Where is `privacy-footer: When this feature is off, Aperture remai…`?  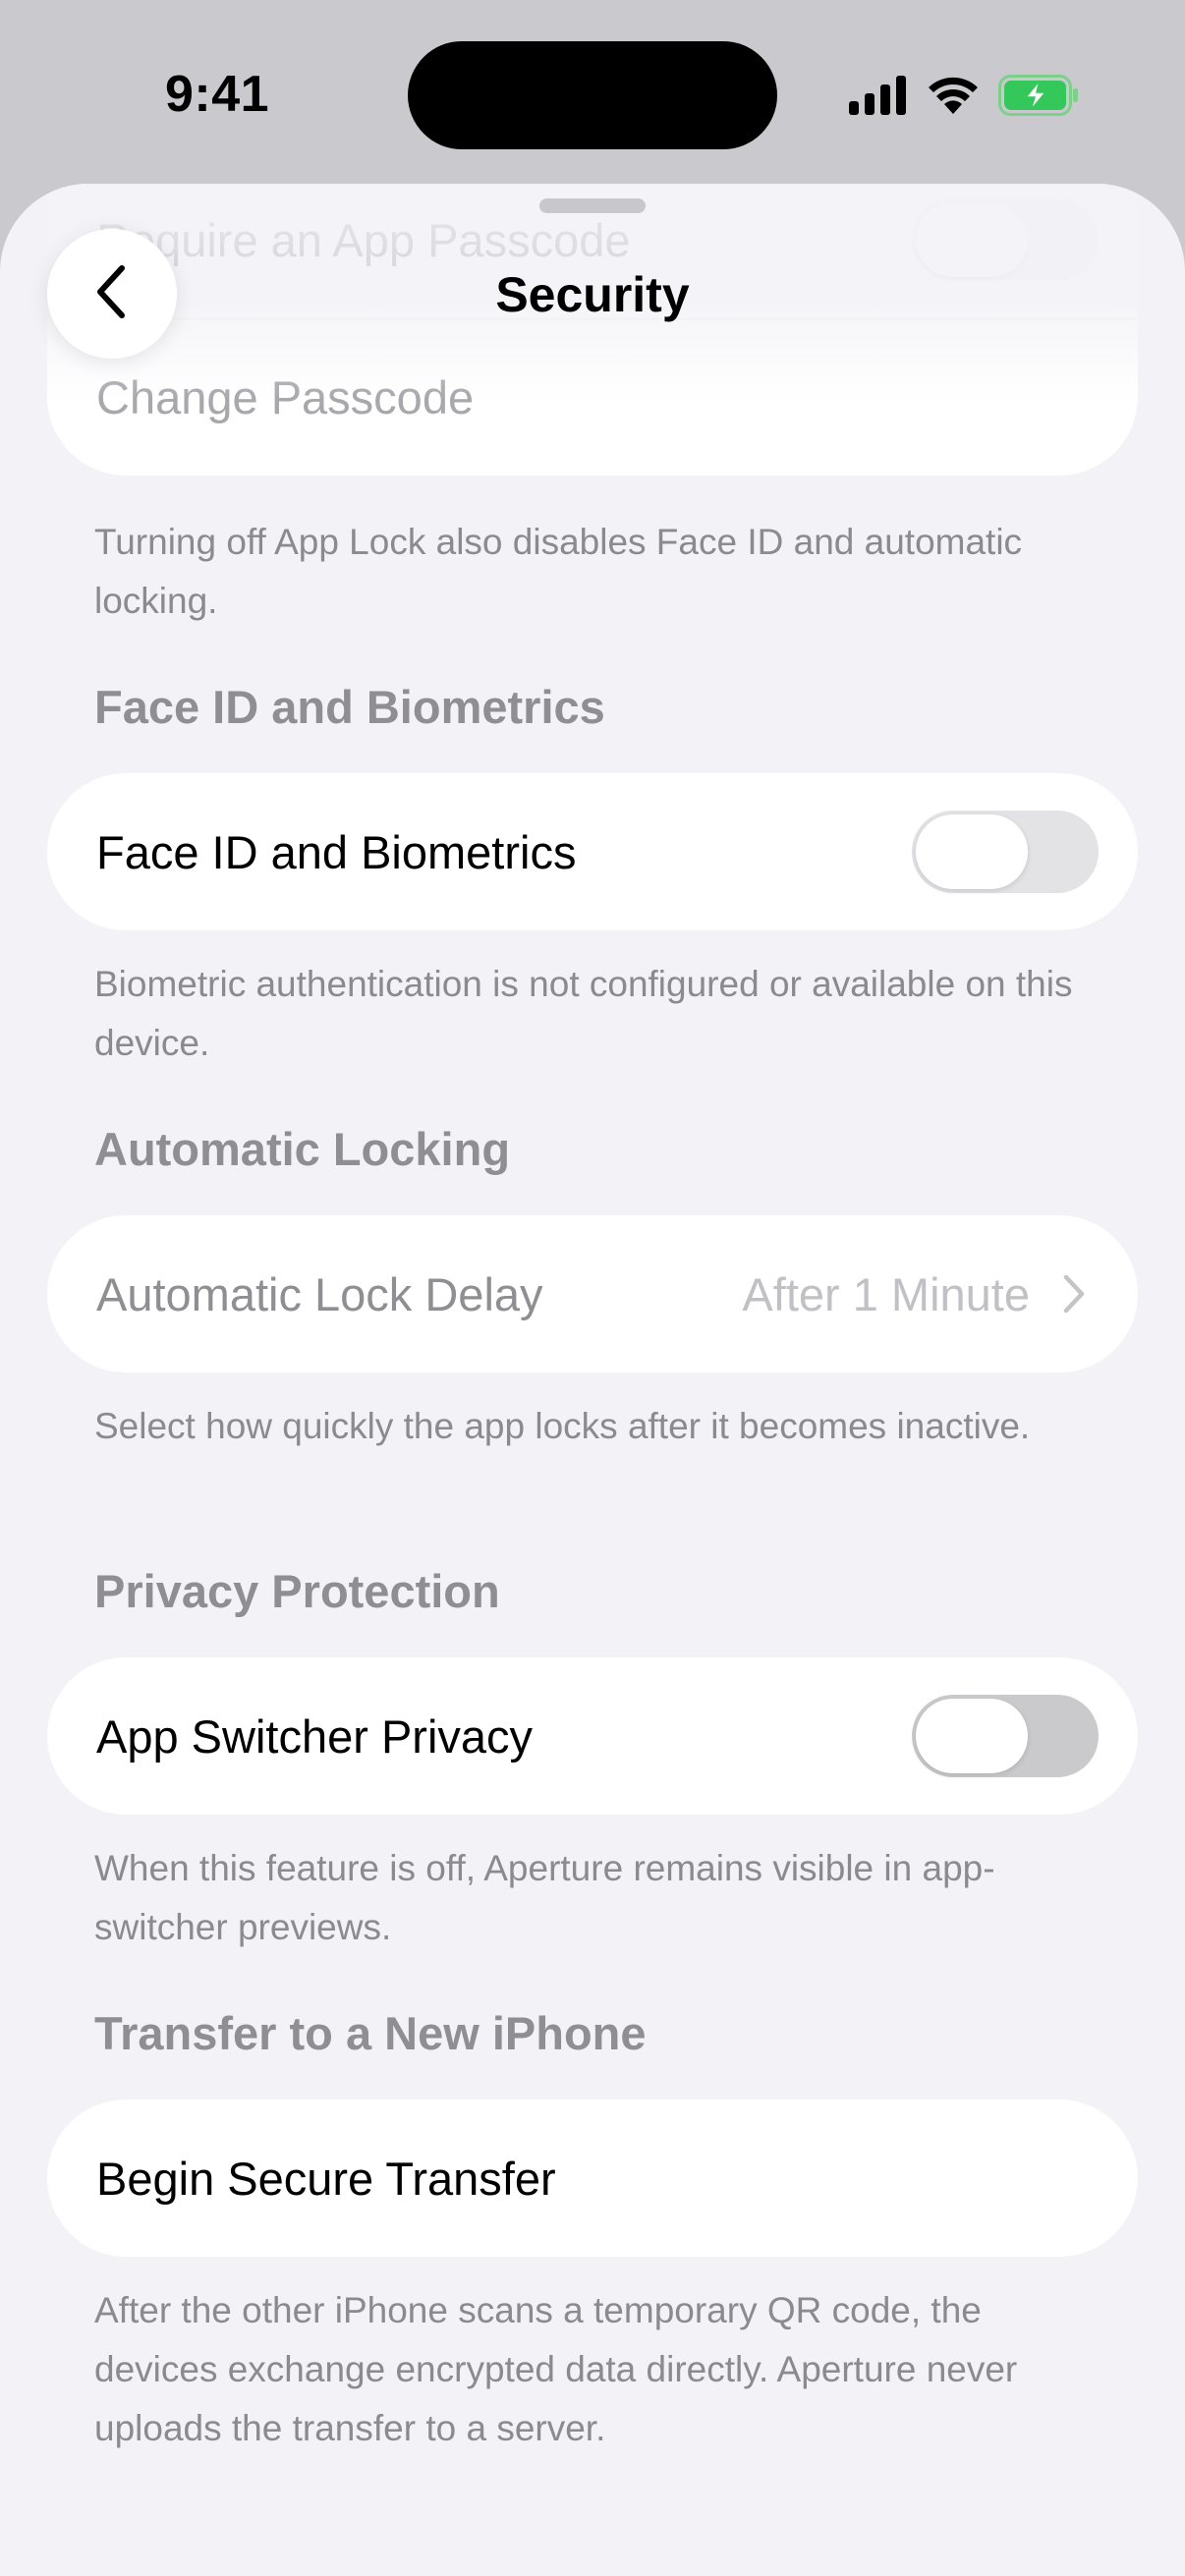 privacy-footer: When this feature is off, Aperture remai… is located at coordinates (544, 1897).